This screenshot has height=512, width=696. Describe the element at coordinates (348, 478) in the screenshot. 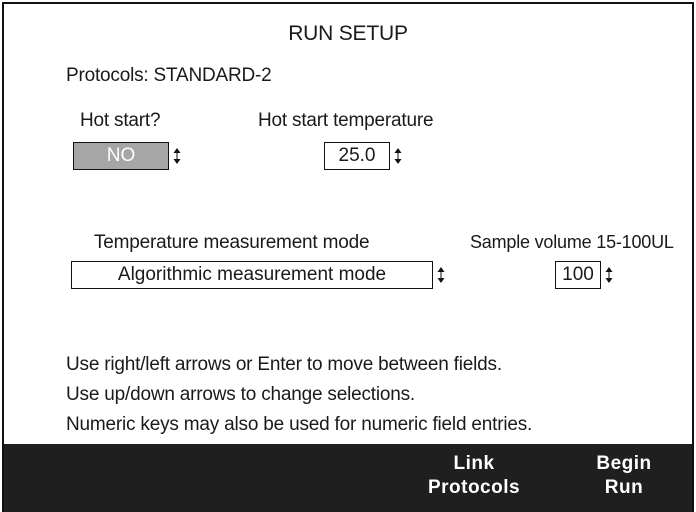

I see `softkey-bar: Link Protocols Begin Run` at that location.